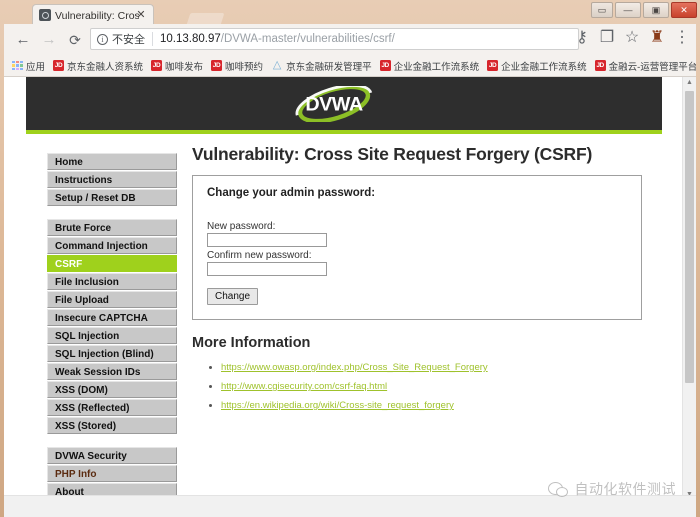 This screenshot has width=700, height=517. What do you see at coordinates (602, 10) in the screenshot?
I see `restore-down-button: ▭` at bounding box center [602, 10].